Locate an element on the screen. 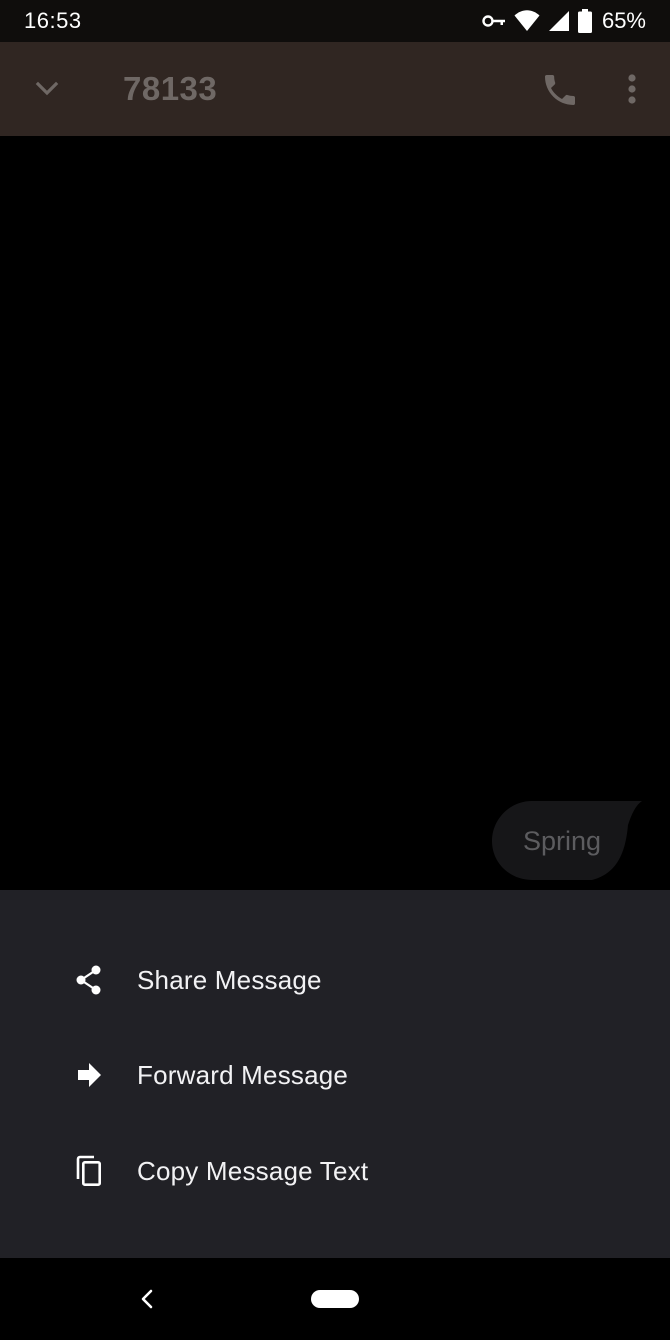 The height and width of the screenshot is (1340, 670). share-icon is located at coordinates (88, 980).